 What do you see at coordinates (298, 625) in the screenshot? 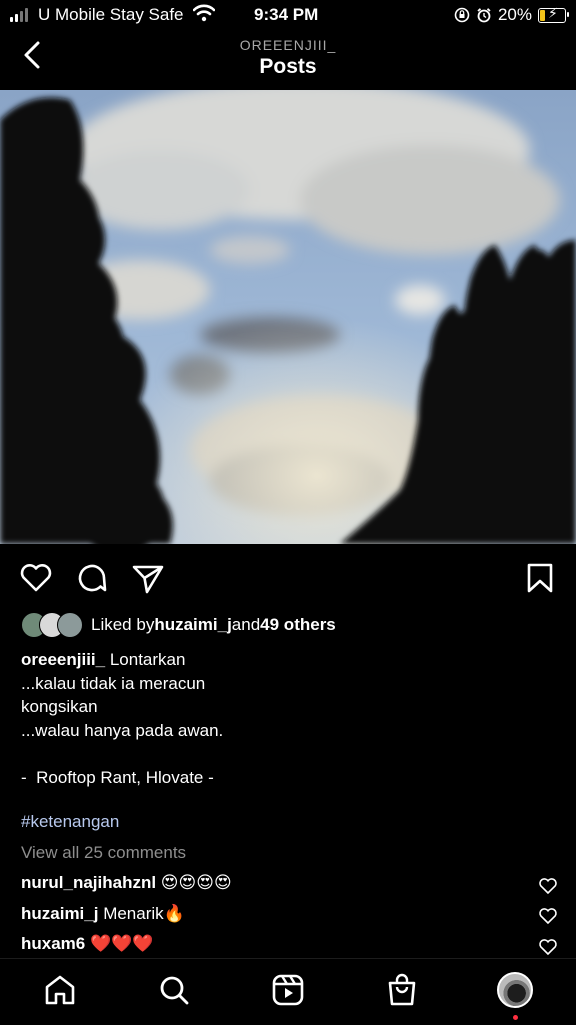
I see `likes-others: 49 others` at bounding box center [298, 625].